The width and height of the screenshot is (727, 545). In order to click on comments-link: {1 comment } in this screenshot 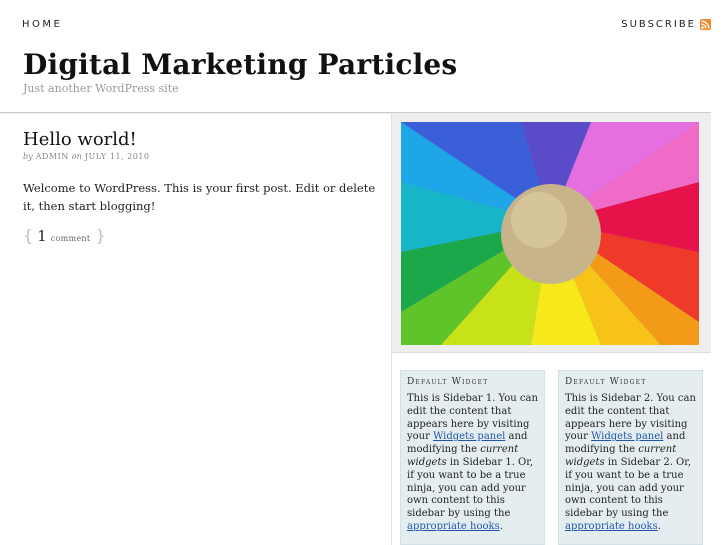, I will do `click(64, 235)`.